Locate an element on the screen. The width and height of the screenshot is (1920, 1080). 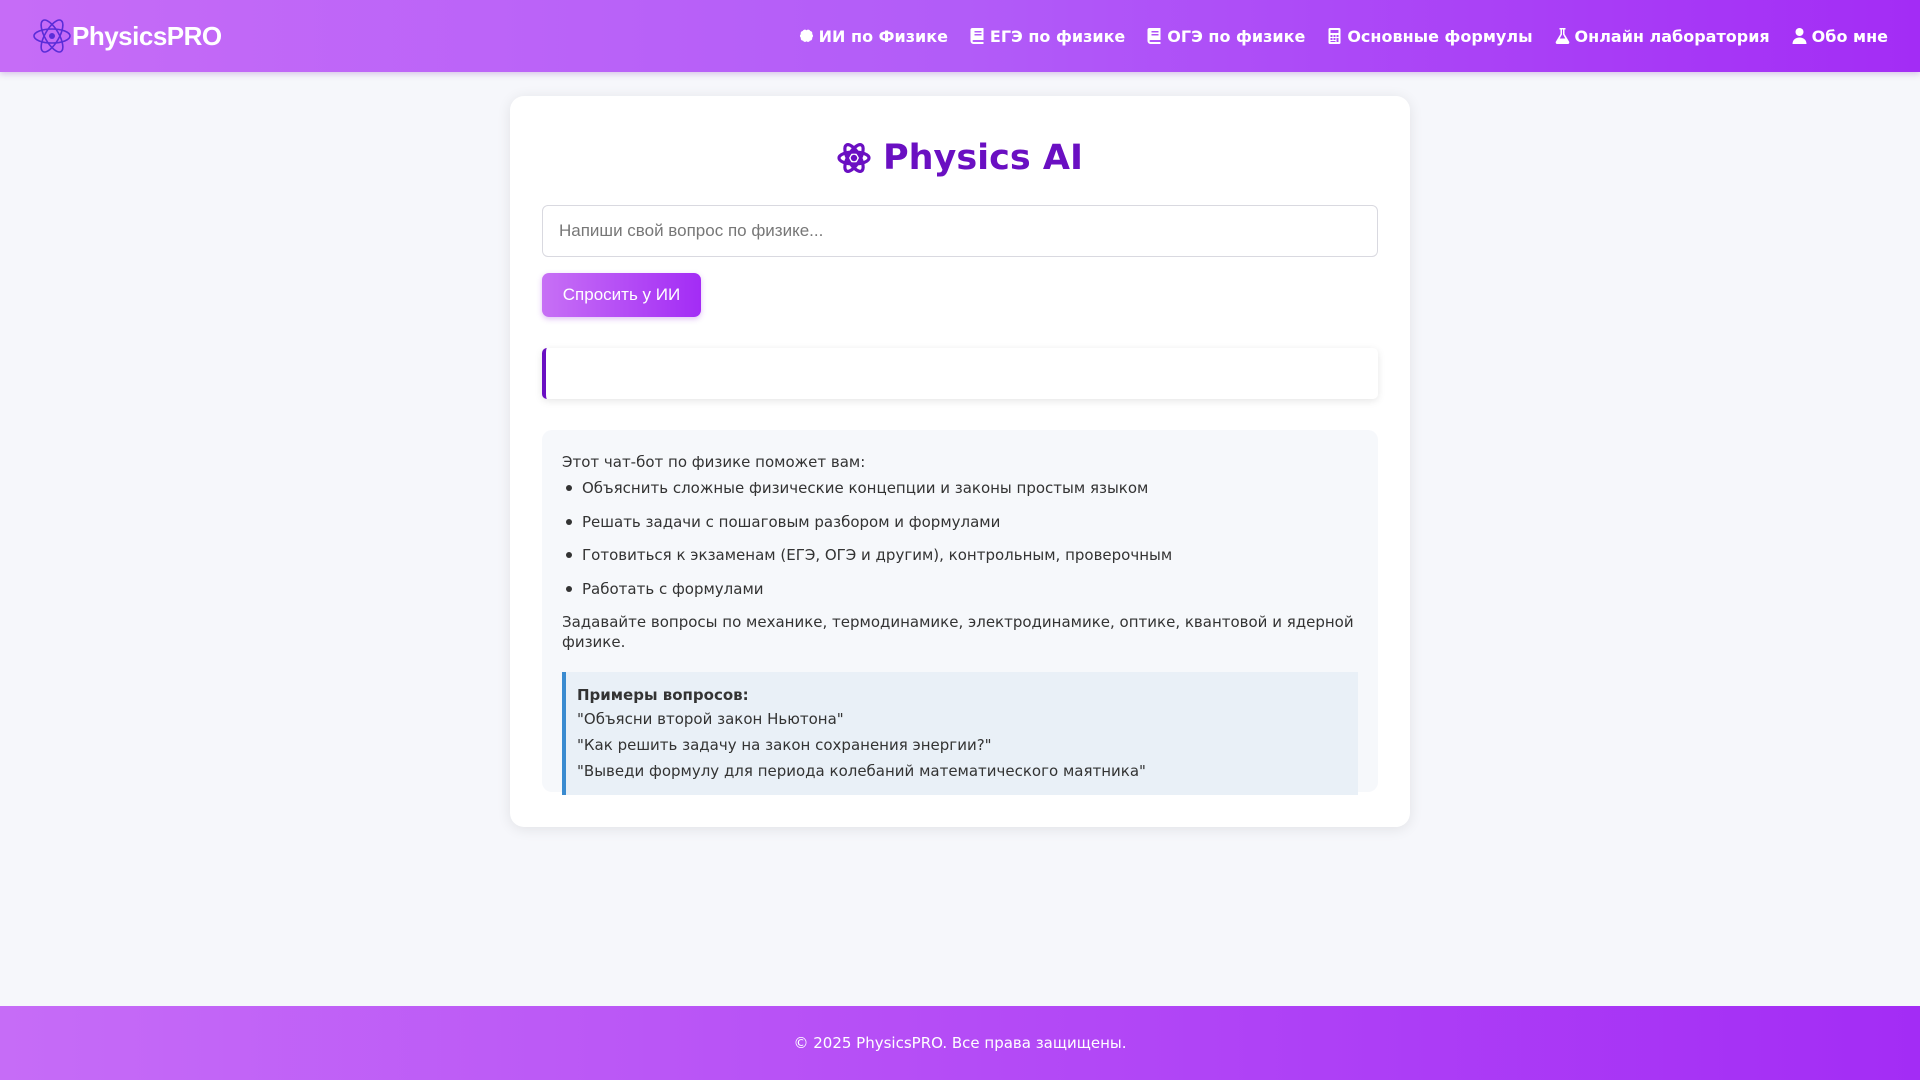
list-item: Работать с формулами is located at coordinates (960, 596).